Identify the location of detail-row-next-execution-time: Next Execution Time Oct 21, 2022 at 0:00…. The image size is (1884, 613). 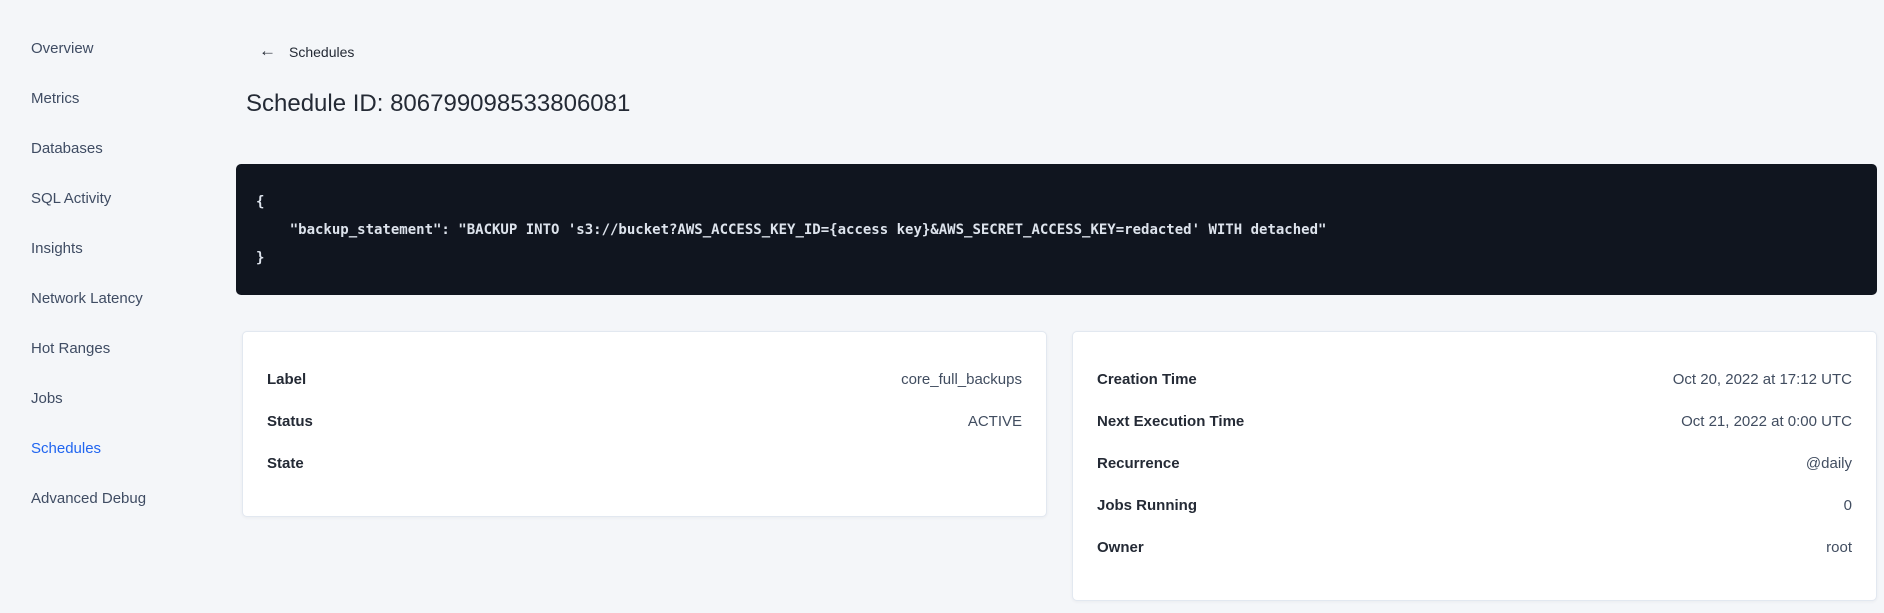
(1474, 421).